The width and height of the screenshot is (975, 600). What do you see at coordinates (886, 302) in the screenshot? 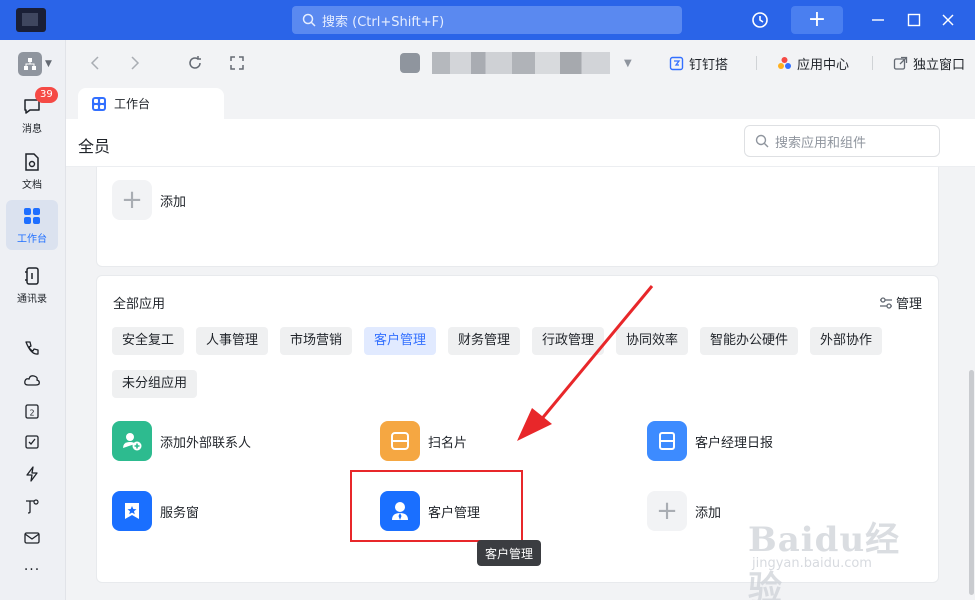
I see `settings-sliders-icon` at bounding box center [886, 302].